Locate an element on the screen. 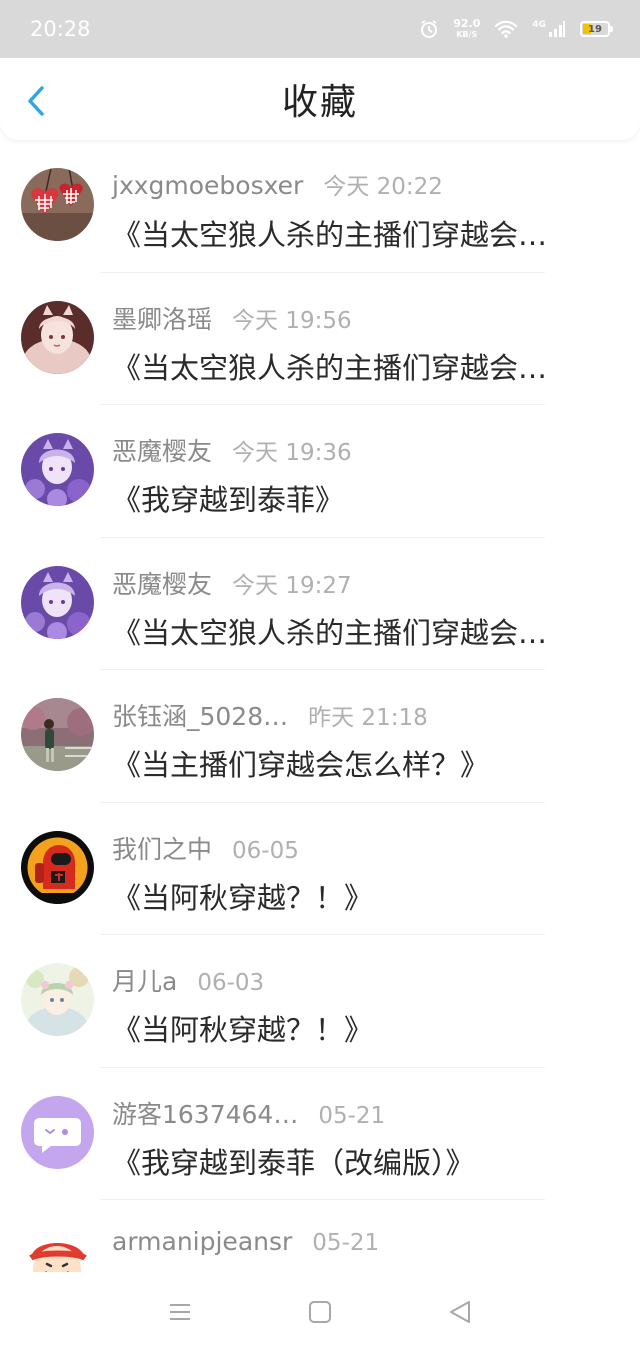 This screenshot has height=1351, width=640. back-nav-button is located at coordinates (460, 1312).